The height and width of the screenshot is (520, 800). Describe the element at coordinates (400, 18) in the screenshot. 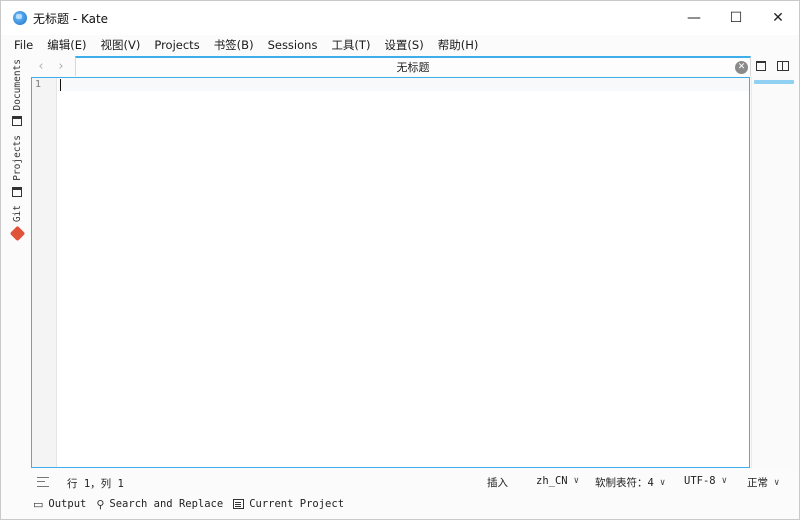

I see `title-bar: 无标题 - Kate — ☐ ✕` at that location.